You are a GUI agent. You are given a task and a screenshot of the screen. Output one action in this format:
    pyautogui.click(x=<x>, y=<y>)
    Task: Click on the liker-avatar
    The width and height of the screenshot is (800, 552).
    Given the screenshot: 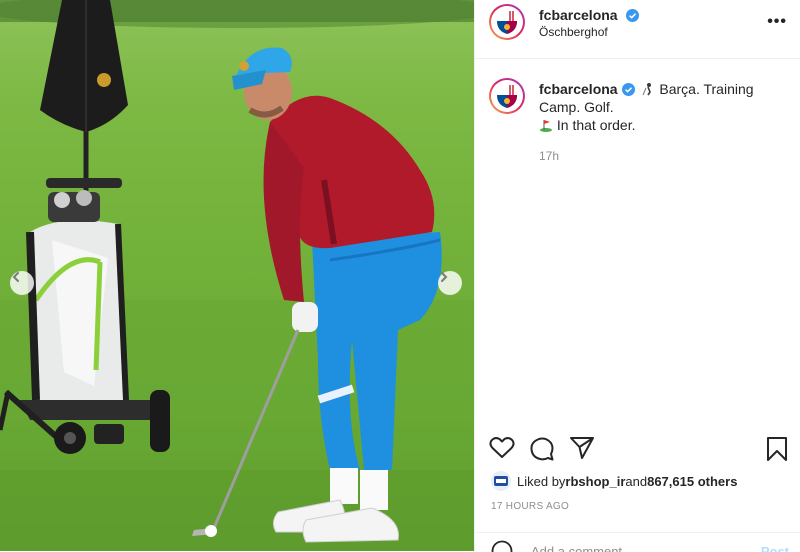 What is the action you would take?
    pyautogui.click(x=501, y=481)
    